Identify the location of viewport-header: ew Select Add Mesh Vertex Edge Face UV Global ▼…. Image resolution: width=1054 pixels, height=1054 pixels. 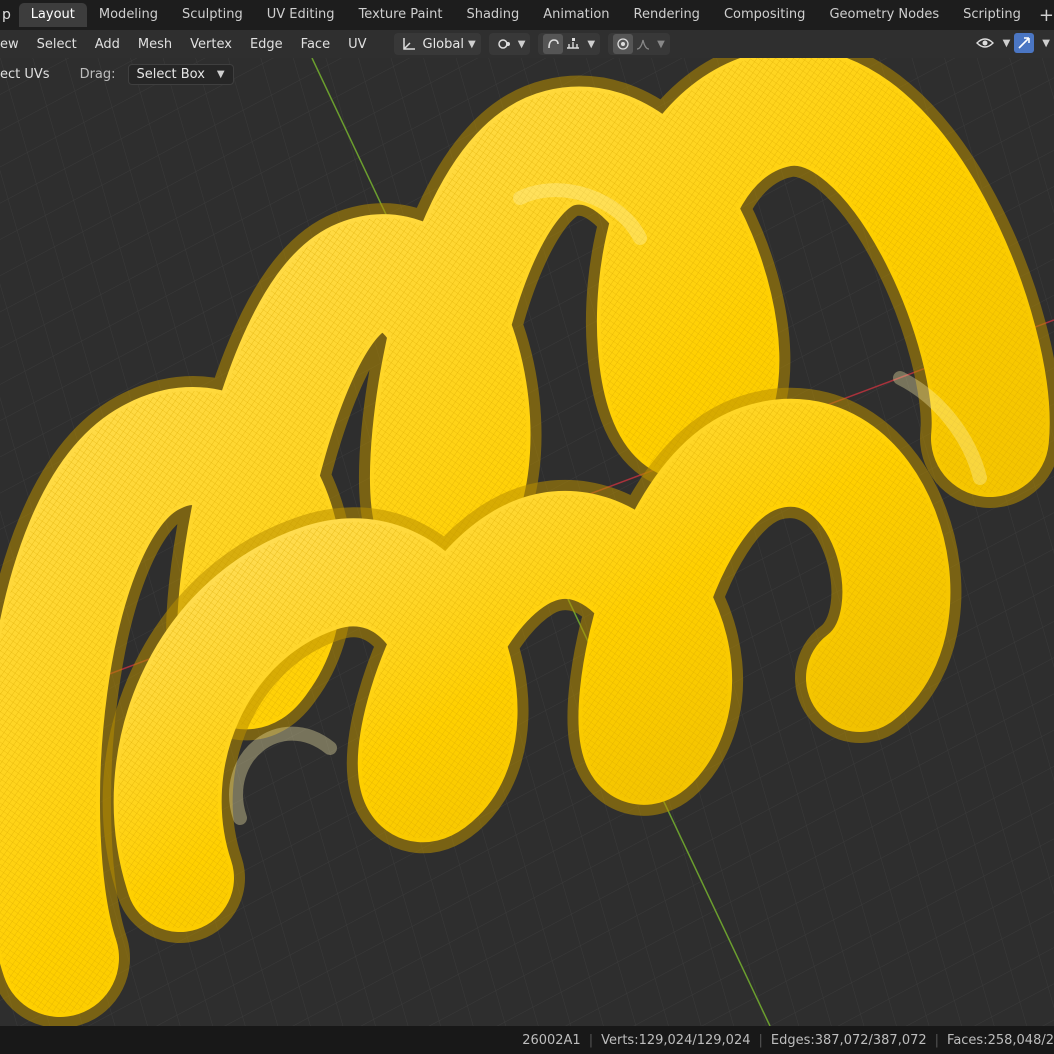
(527, 44).